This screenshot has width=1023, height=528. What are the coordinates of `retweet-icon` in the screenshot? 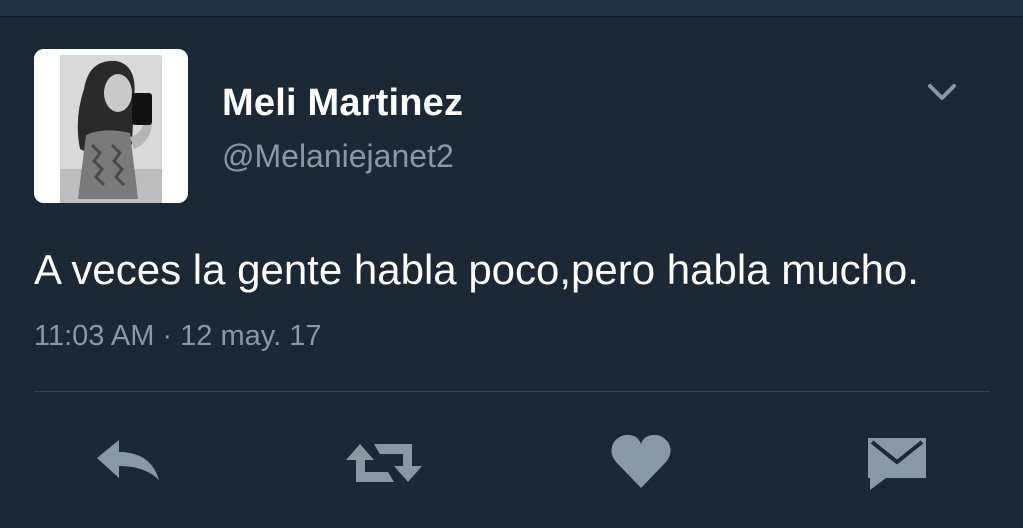 It's located at (384, 463).